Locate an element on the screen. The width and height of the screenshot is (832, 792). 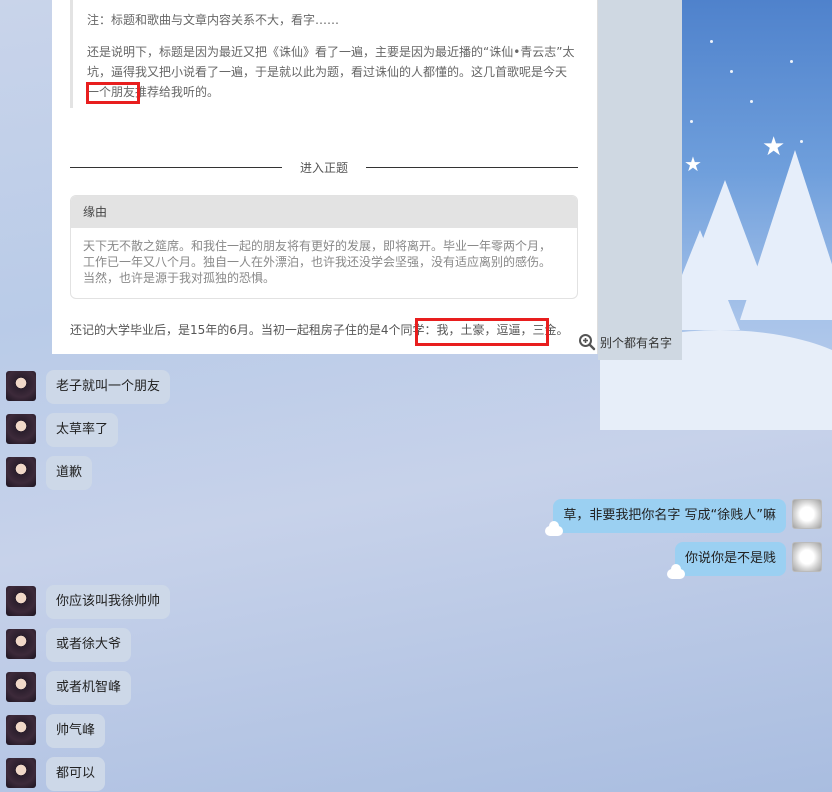
chat-bubble-incoming: 老子就叫一个朋友 is located at coordinates (108, 387).